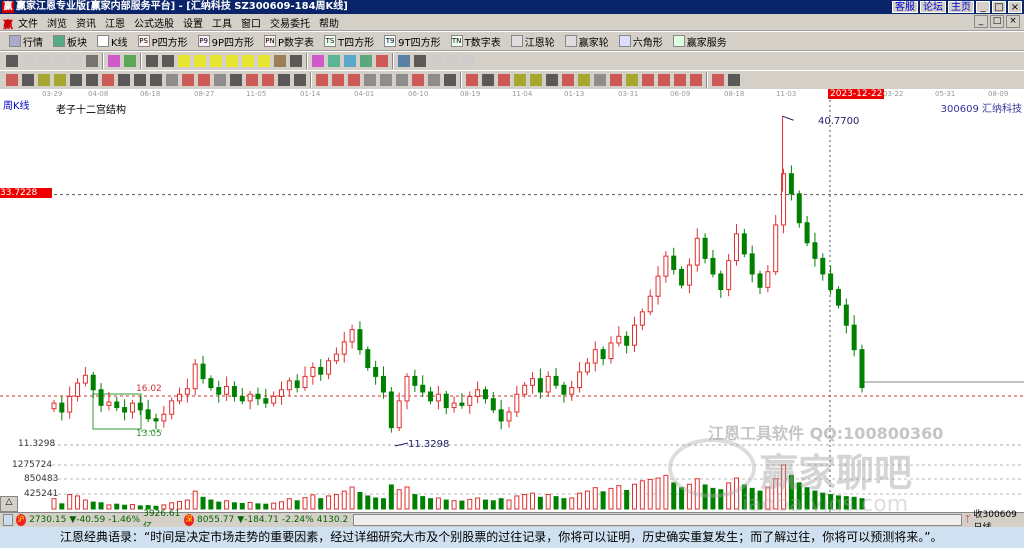 Image resolution: width=1024 pixels, height=548 pixels. I want to click on grid-icon, so click(140, 80).